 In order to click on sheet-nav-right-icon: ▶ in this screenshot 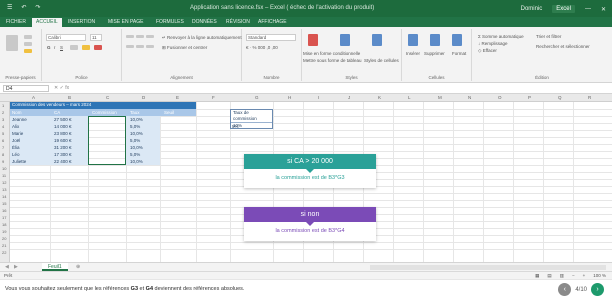, I will do `click(16, 267)`.